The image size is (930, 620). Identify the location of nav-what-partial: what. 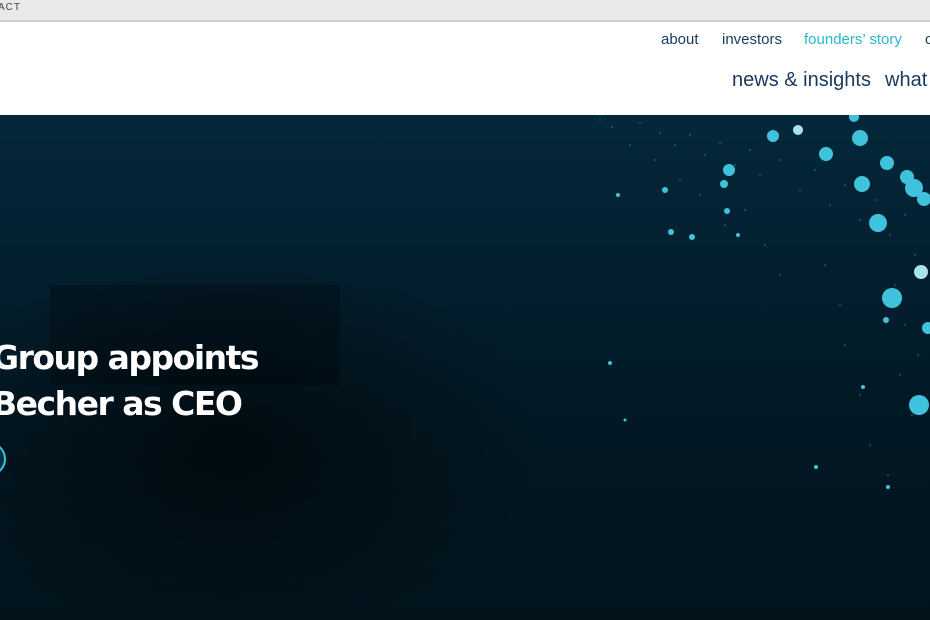
(906, 80).